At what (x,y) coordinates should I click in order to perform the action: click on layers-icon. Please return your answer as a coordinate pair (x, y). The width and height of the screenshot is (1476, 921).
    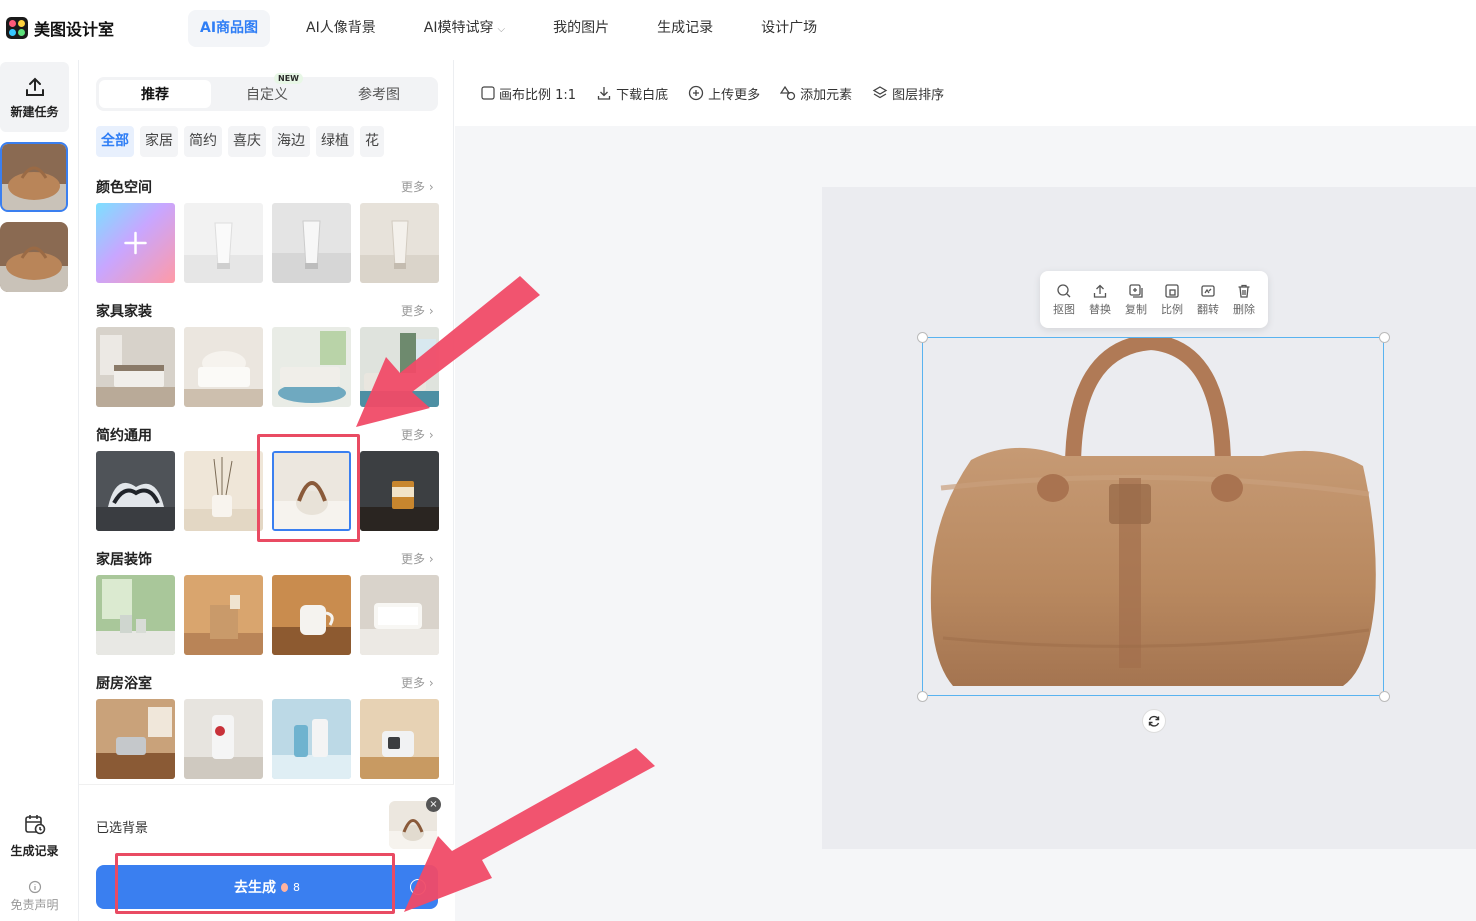
    Looking at the image, I should click on (880, 92).